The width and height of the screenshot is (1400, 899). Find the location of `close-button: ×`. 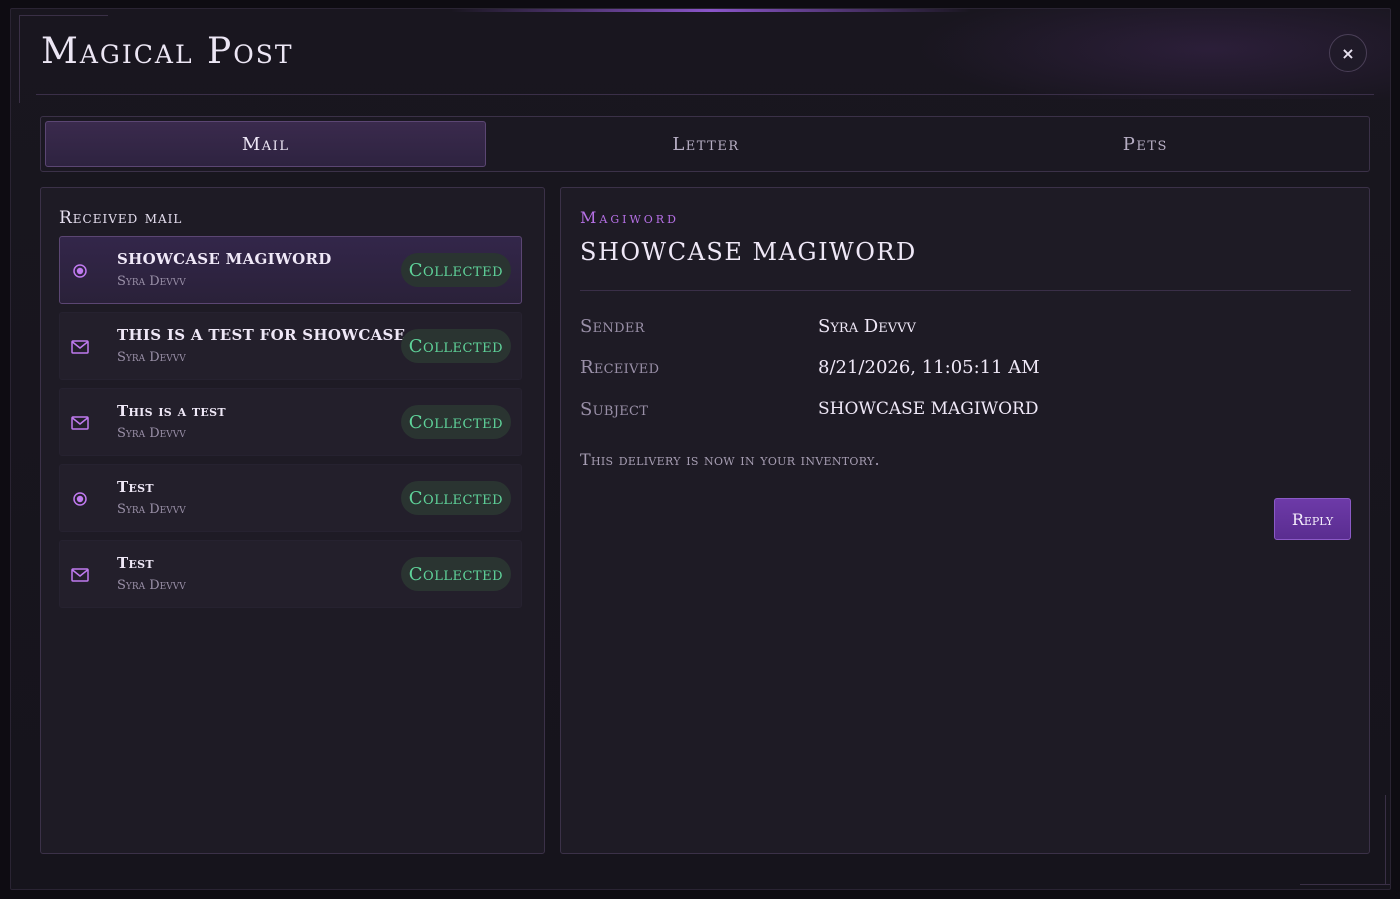

close-button: × is located at coordinates (1348, 53).